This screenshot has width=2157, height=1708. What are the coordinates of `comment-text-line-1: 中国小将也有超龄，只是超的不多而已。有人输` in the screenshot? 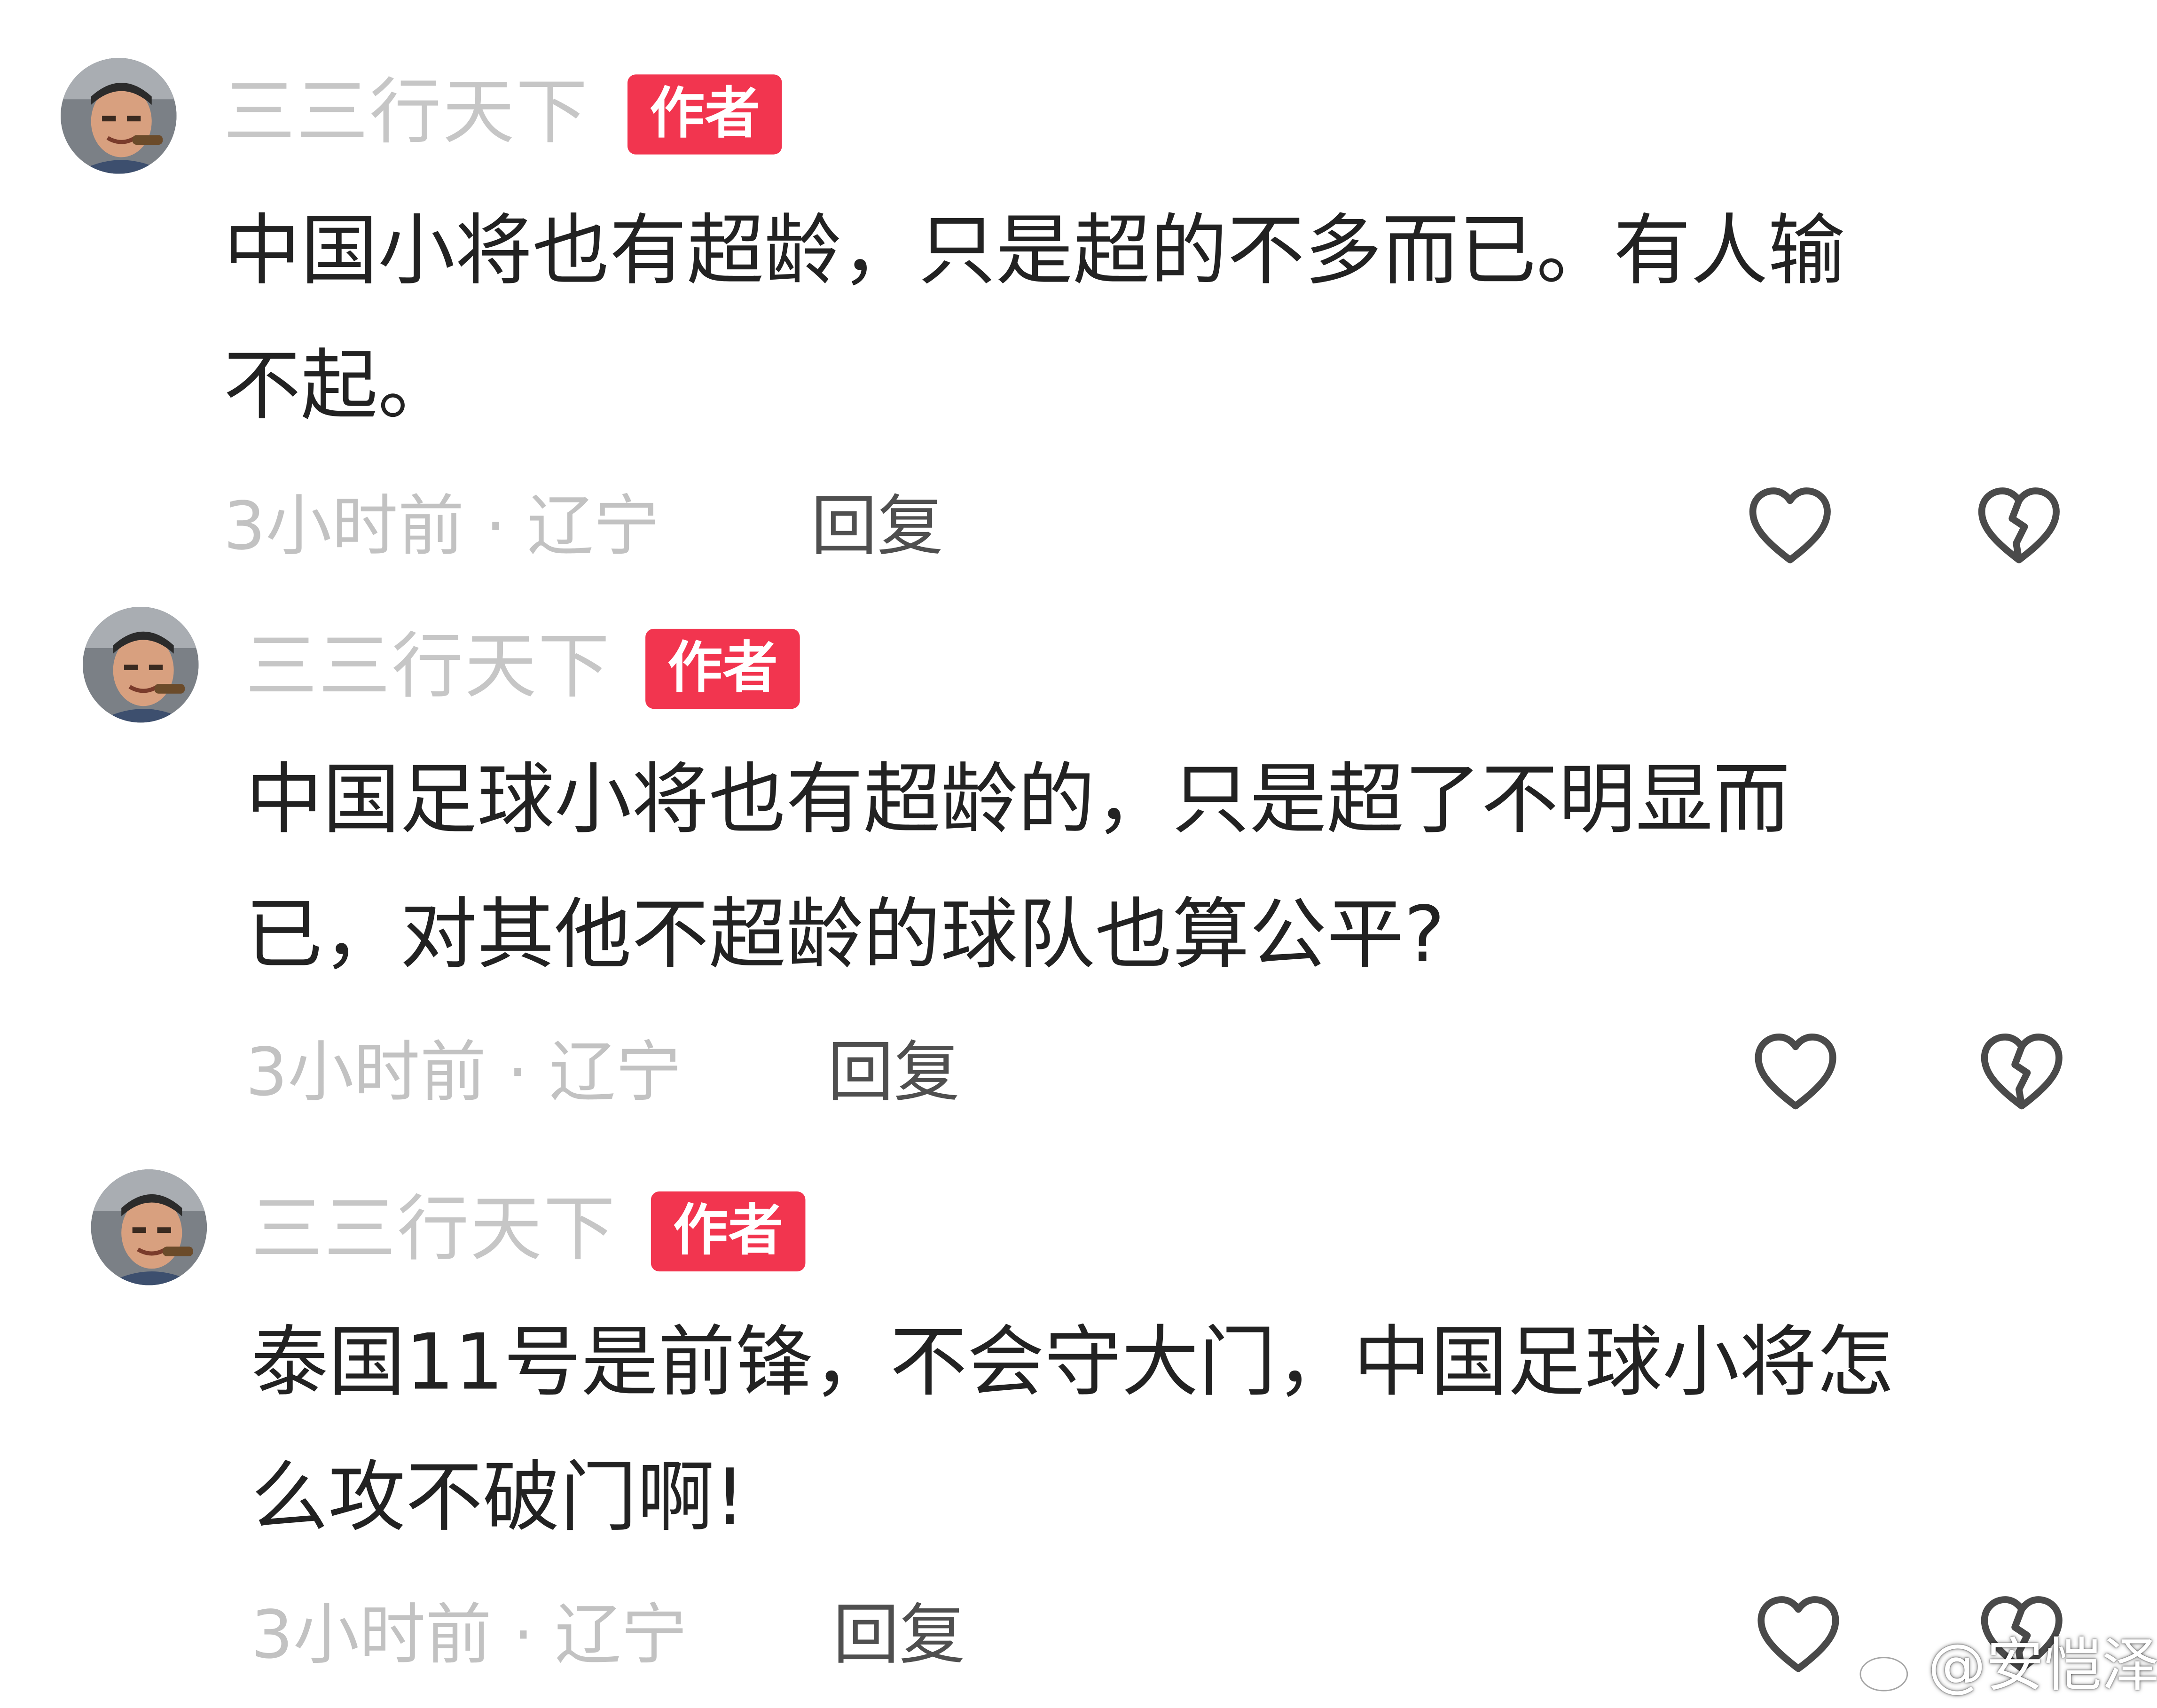 It's located at (1034, 252).